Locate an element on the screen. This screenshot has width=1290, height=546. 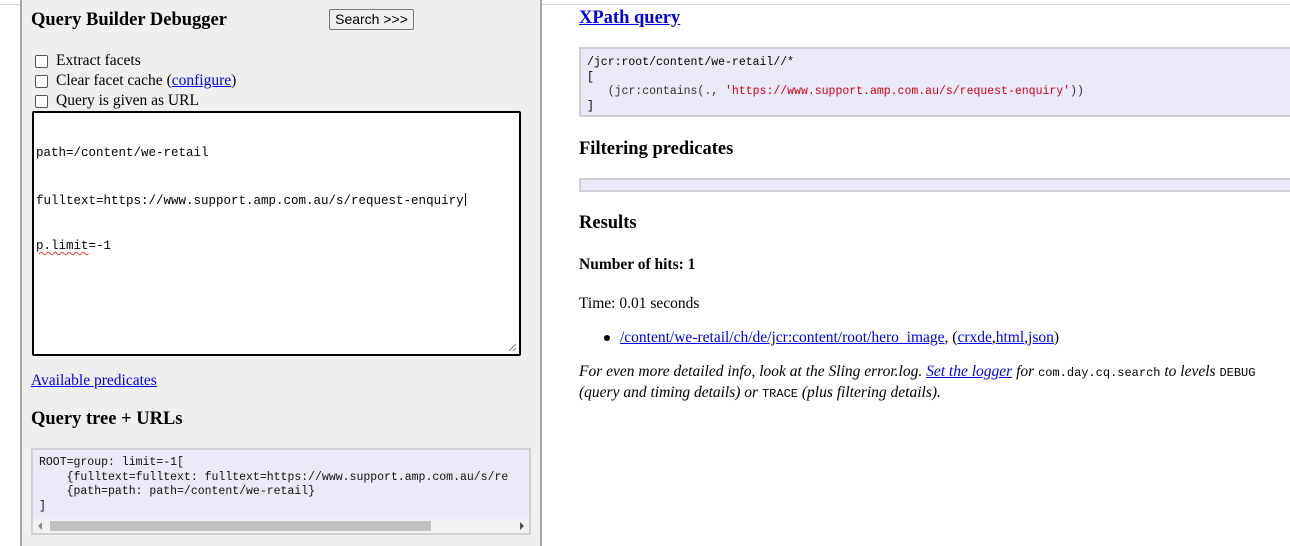
clear-cache-label-end: ) is located at coordinates (234, 80).